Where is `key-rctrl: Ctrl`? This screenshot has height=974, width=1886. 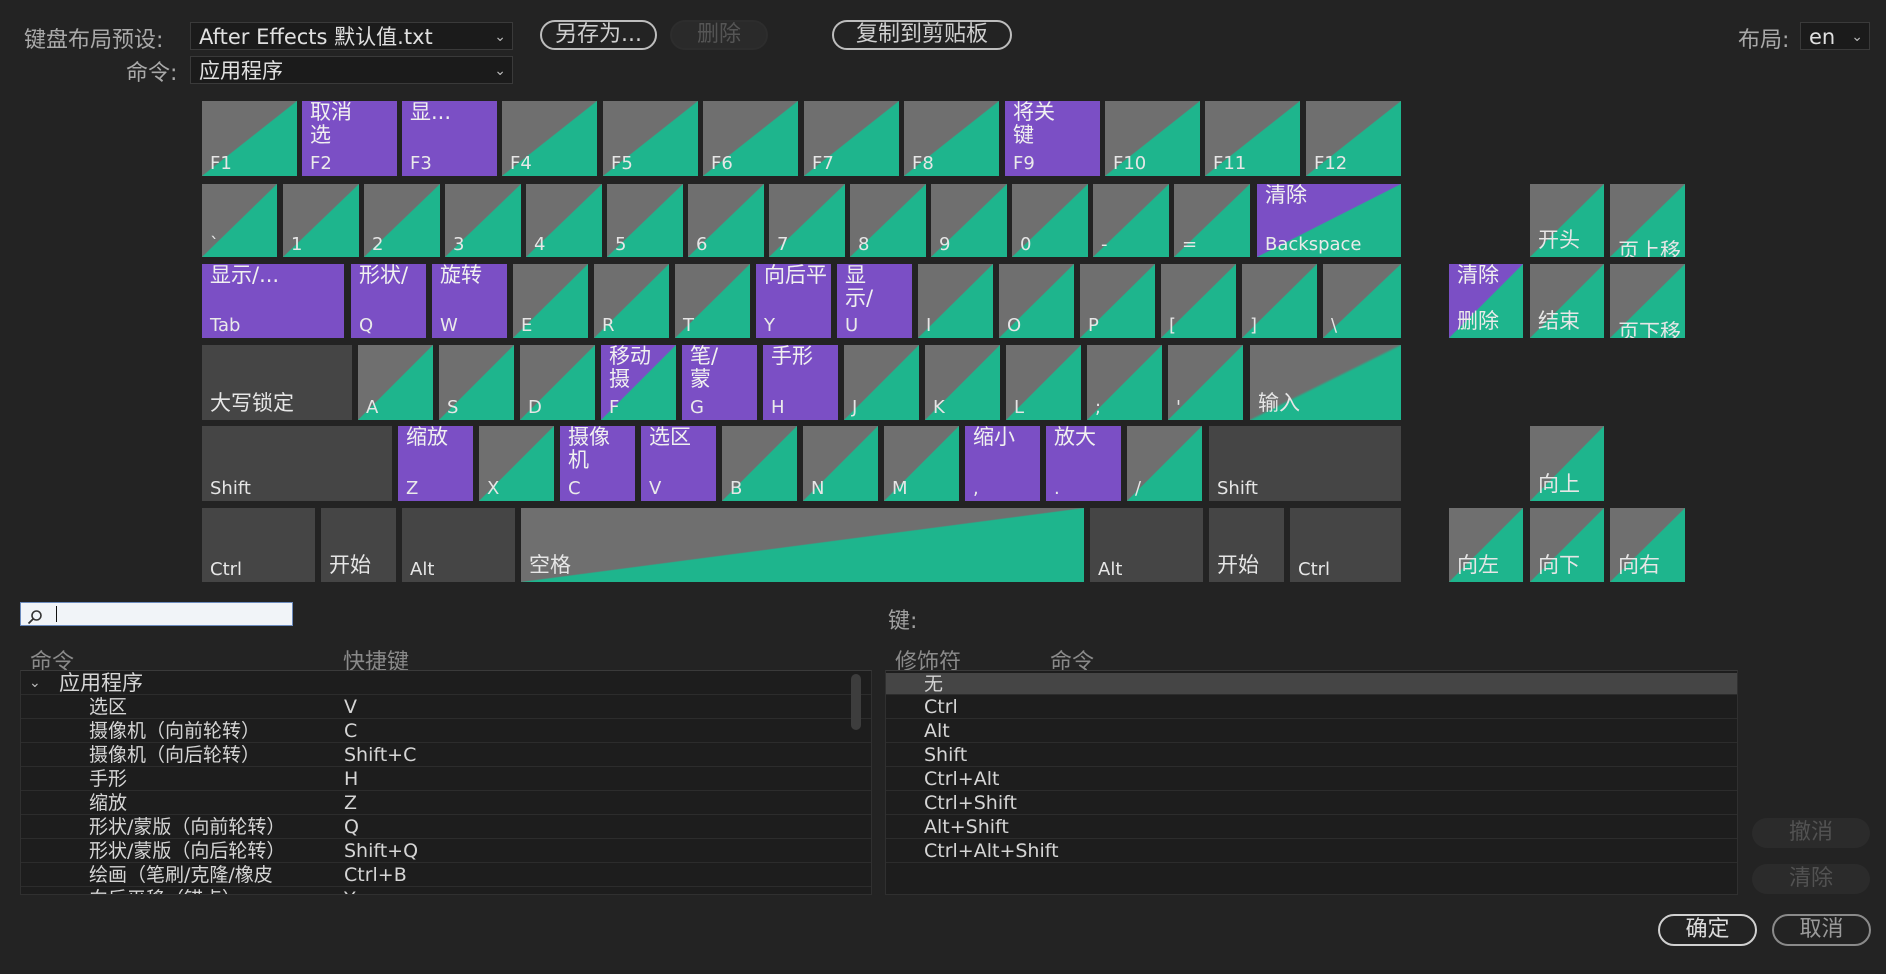
key-rctrl: Ctrl is located at coordinates (1345, 545).